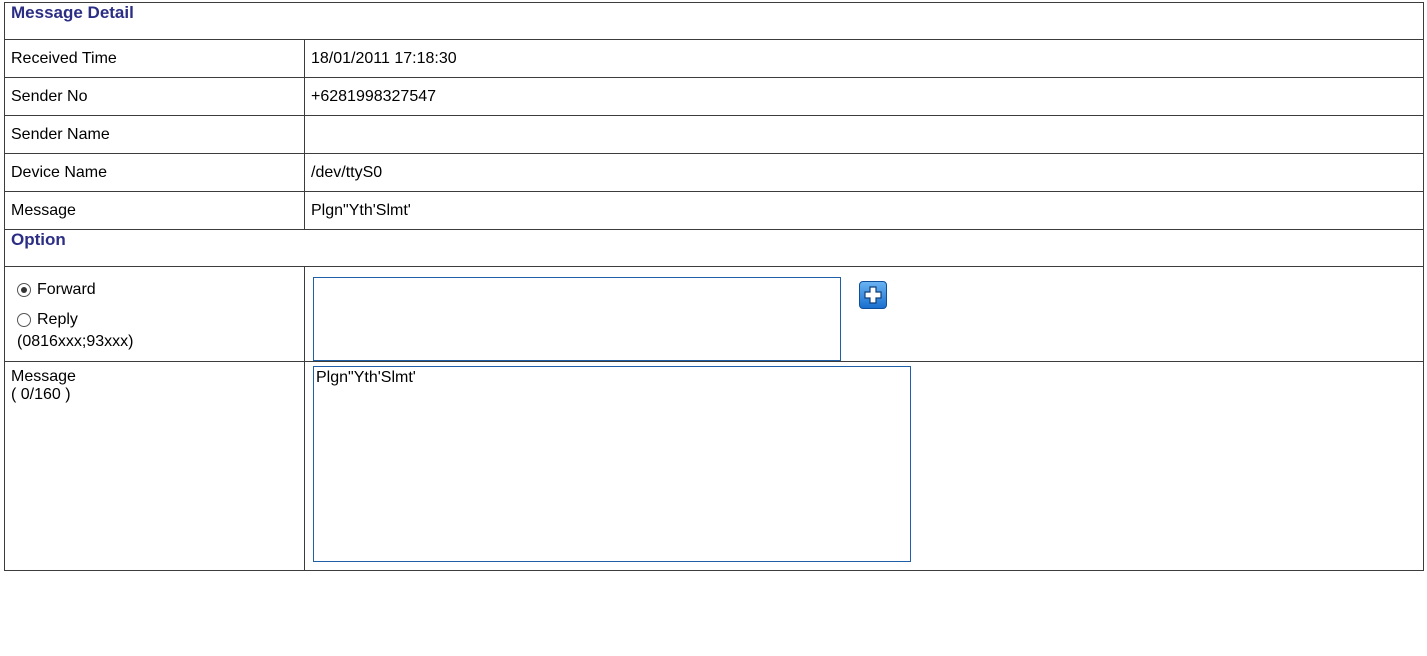 Image resolution: width=1427 pixels, height=656 pixels. What do you see at coordinates (24, 290) in the screenshot?
I see `forward-radio` at bounding box center [24, 290].